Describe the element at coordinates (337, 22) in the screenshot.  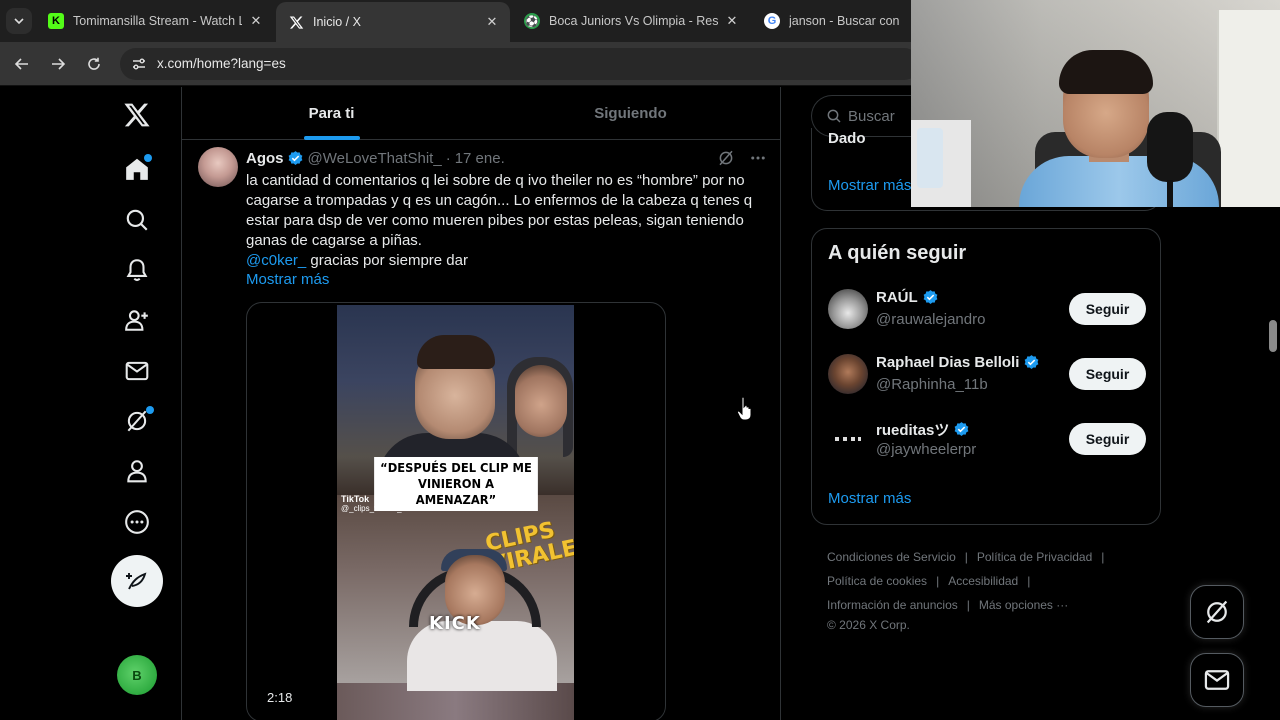
I see `tab-title: Inicio / X` at that location.